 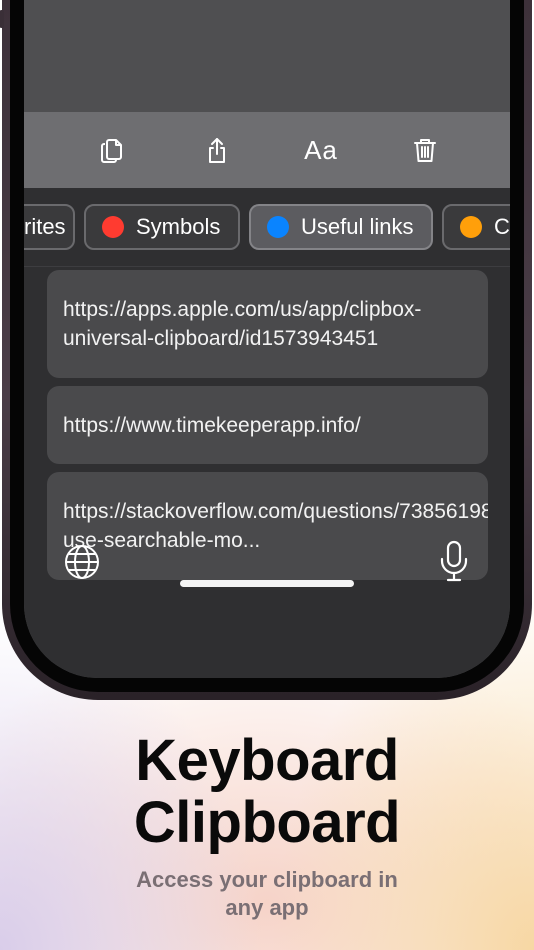 I want to click on share-button, so click(x=217, y=150).